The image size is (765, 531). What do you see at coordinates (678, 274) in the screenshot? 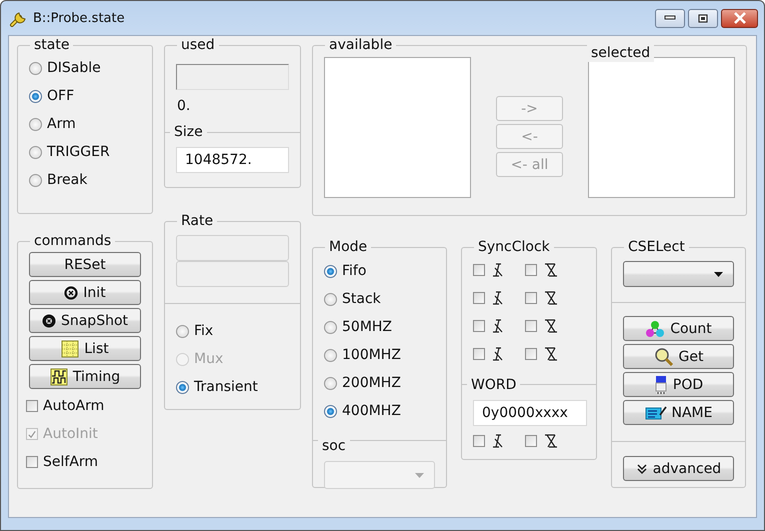
I see `cselect-dropdown` at bounding box center [678, 274].